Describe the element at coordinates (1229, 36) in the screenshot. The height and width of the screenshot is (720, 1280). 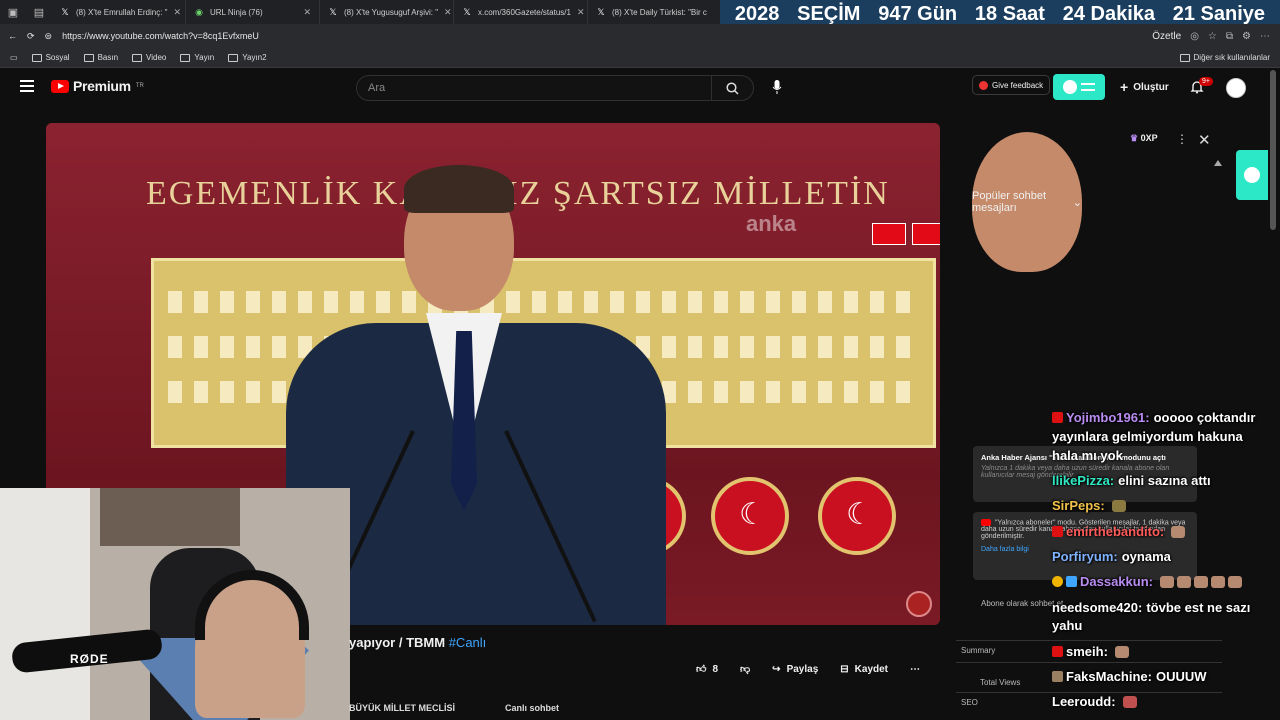
I see `extensions-icon: ⧉` at that location.